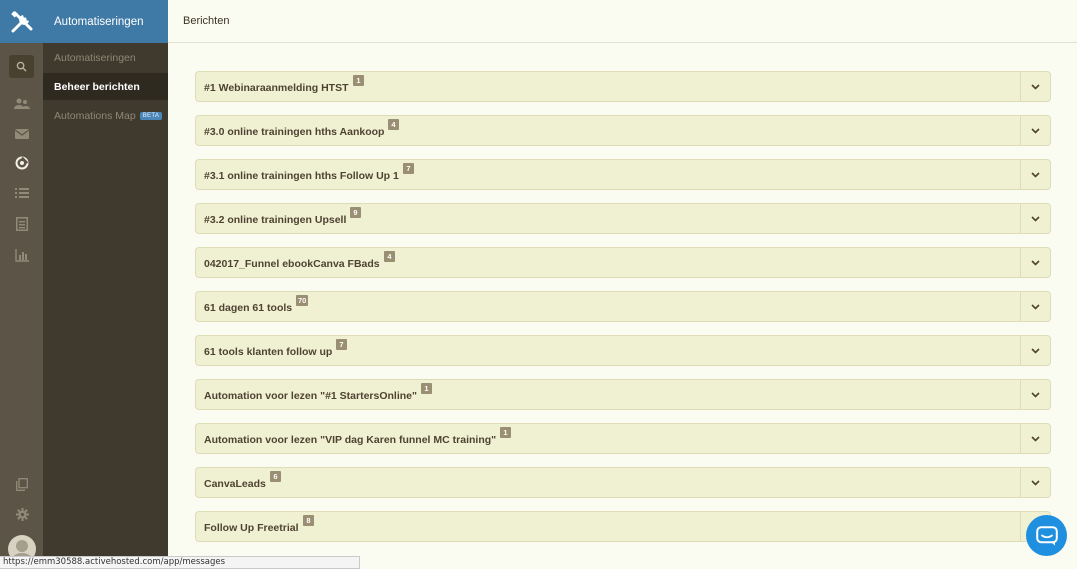 This screenshot has width=1077, height=569. What do you see at coordinates (206, 21) in the screenshot?
I see `page-title: Berichten` at bounding box center [206, 21].